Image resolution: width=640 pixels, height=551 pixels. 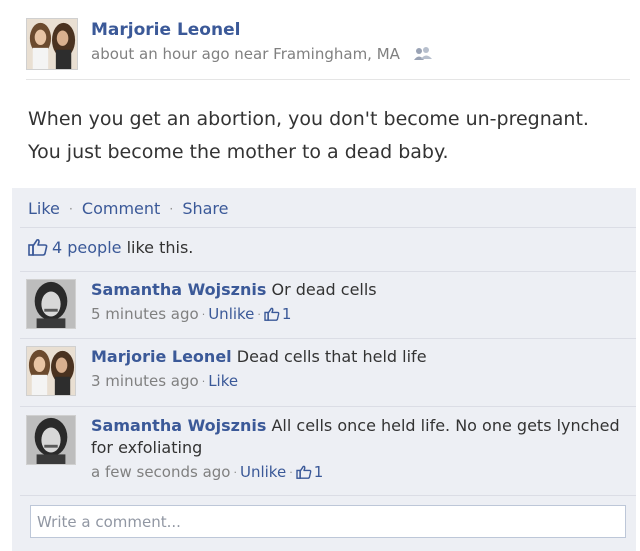 What do you see at coordinates (44, 208) in the screenshot?
I see `like-link: Like` at bounding box center [44, 208].